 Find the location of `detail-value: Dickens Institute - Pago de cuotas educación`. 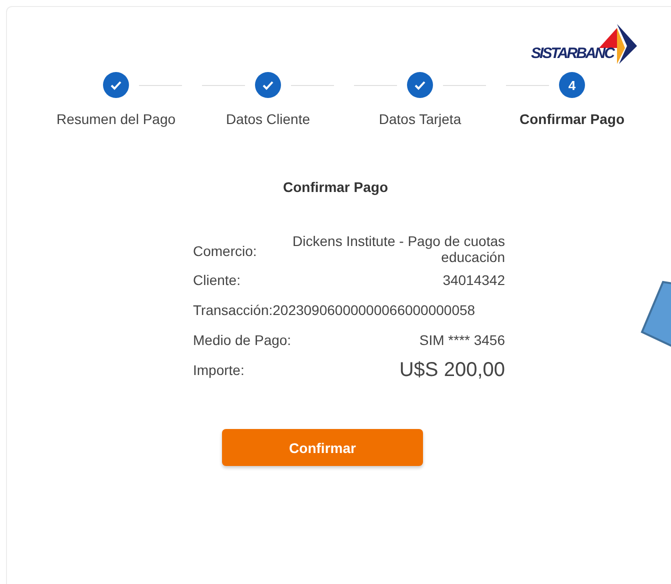

detail-value: Dickens Institute - Pago de cuotas educación is located at coordinates (398, 249).